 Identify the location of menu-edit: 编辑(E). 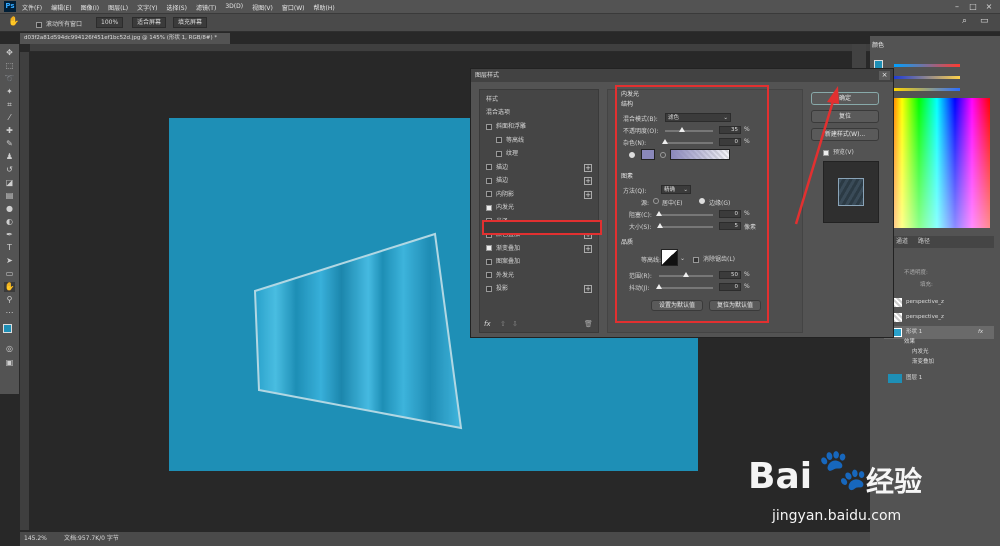
(61, 7).